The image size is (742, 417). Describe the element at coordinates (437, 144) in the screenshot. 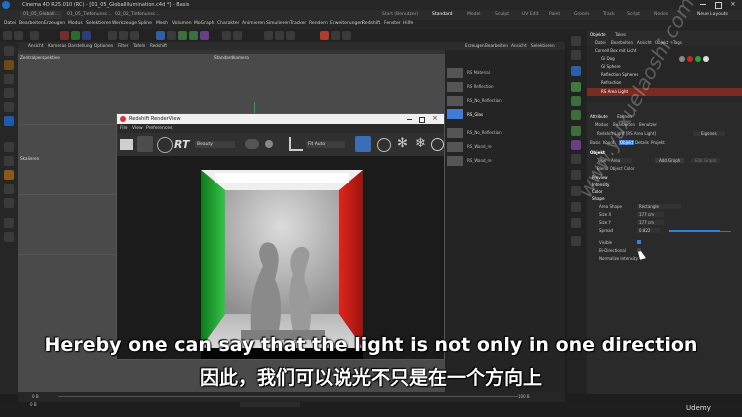

I see `circle-icon` at that location.